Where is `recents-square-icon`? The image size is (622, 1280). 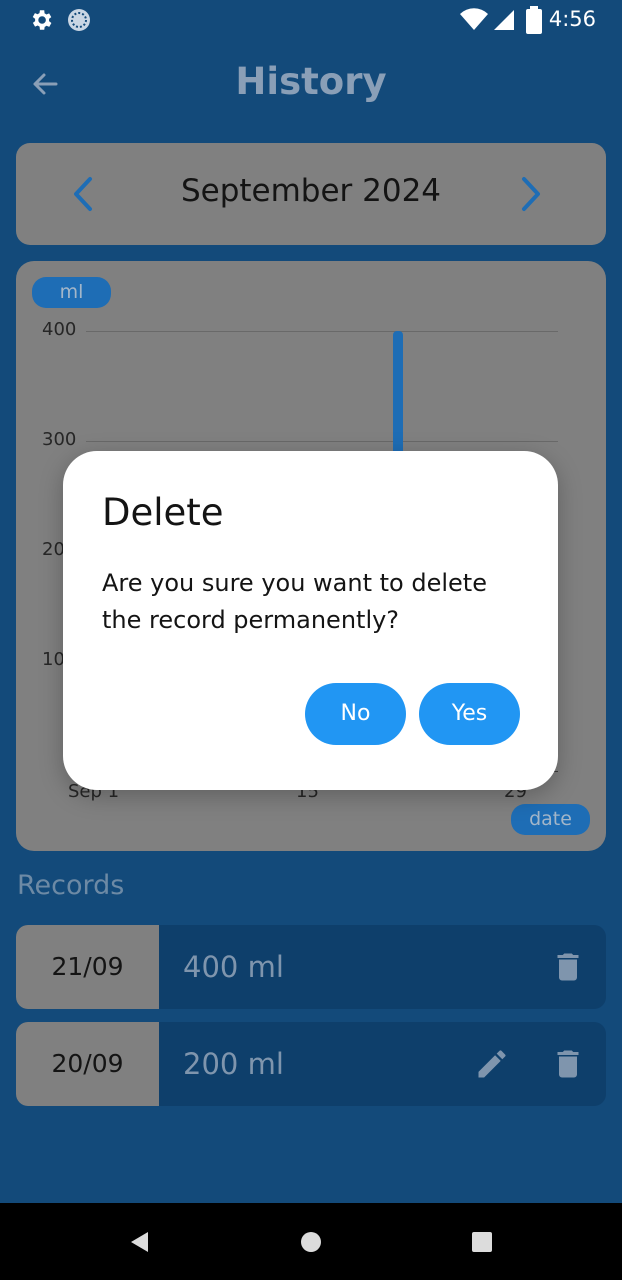 recents-square-icon is located at coordinates (482, 1242).